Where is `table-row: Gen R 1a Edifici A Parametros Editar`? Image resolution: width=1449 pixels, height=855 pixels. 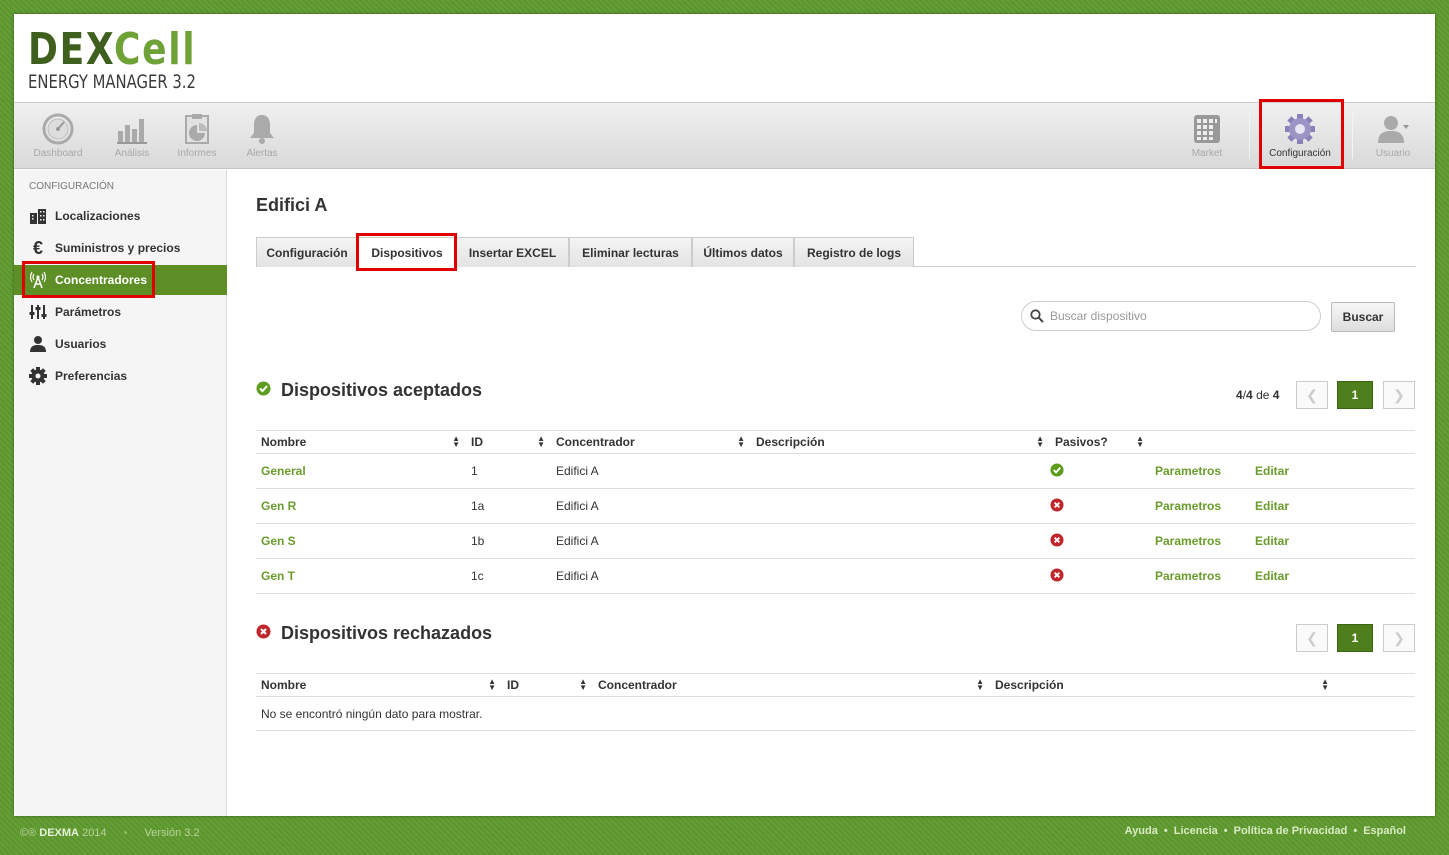
table-row: Gen R 1a Edifici A Parametros Editar is located at coordinates (835, 506).